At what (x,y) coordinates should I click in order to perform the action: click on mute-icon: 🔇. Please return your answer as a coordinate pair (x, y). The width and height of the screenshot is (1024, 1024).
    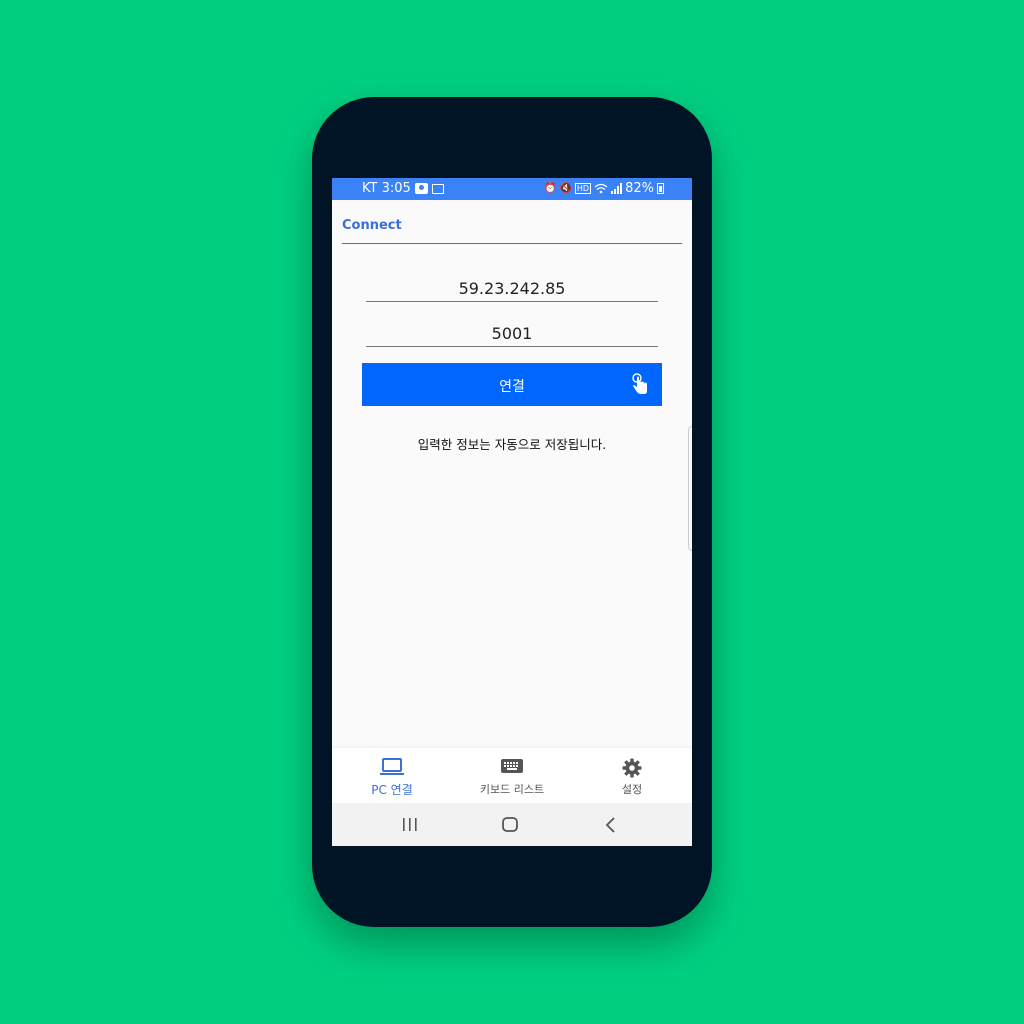
    Looking at the image, I should click on (565, 188).